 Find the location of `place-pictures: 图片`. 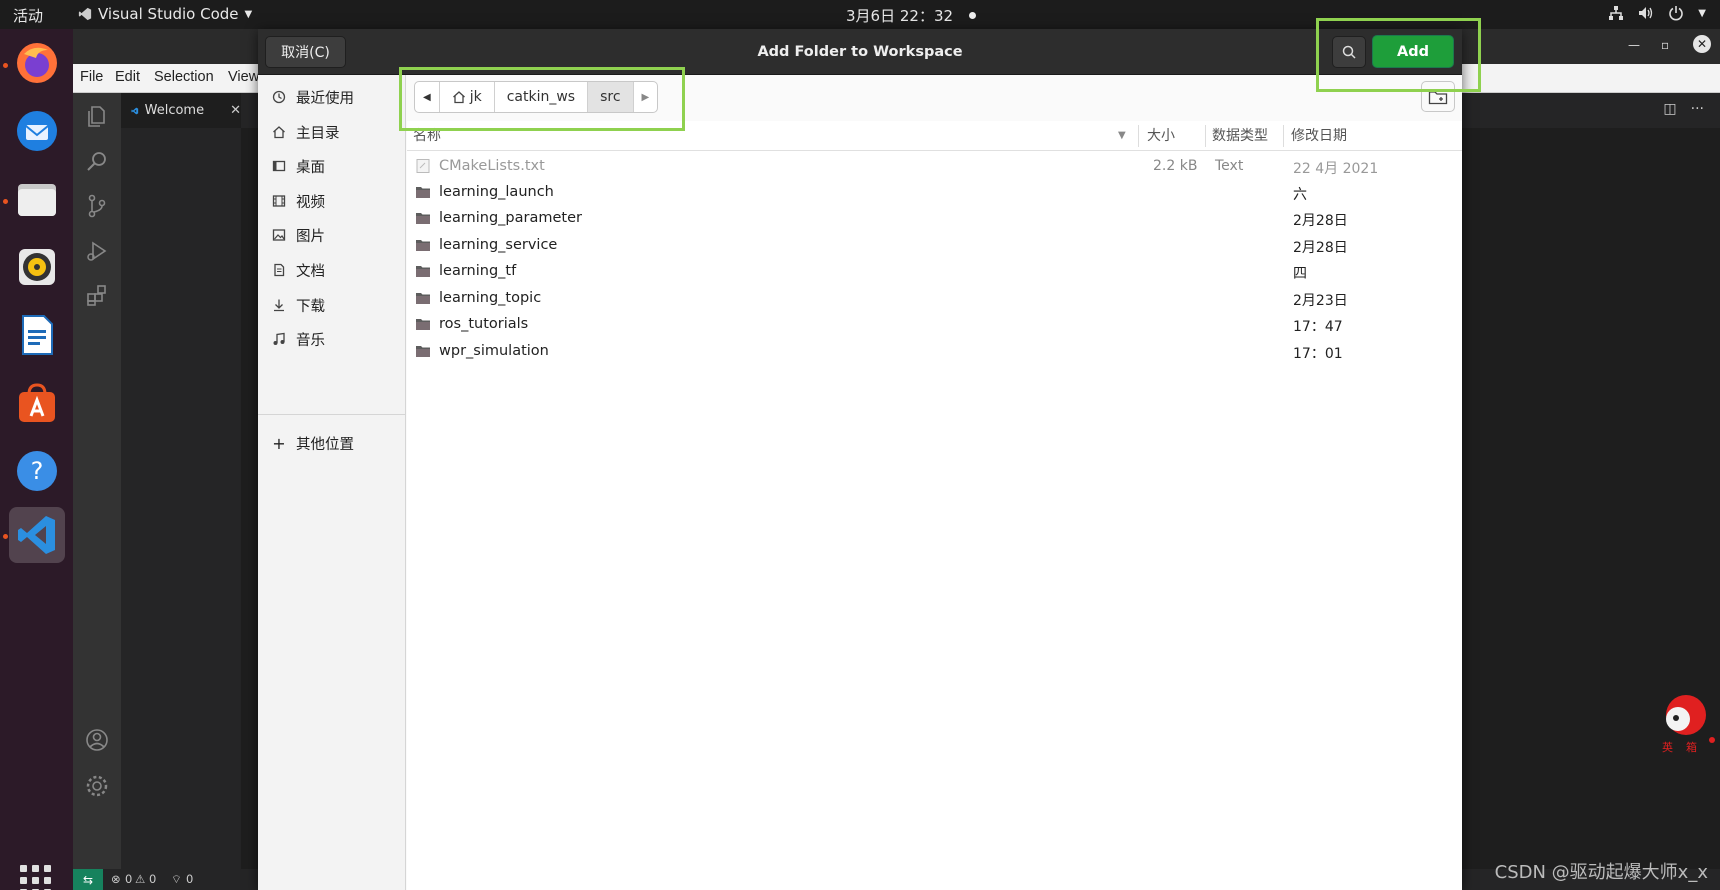

place-pictures: 图片 is located at coordinates (298, 235).